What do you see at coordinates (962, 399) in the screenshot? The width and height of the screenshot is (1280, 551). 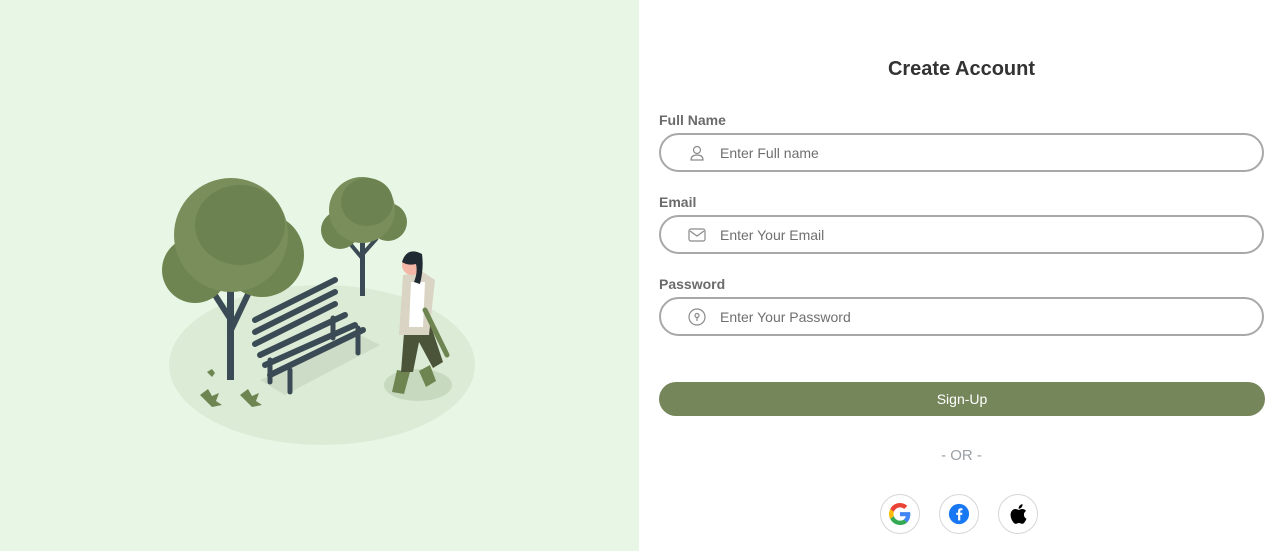 I see `signup-button: Sign-Up` at bounding box center [962, 399].